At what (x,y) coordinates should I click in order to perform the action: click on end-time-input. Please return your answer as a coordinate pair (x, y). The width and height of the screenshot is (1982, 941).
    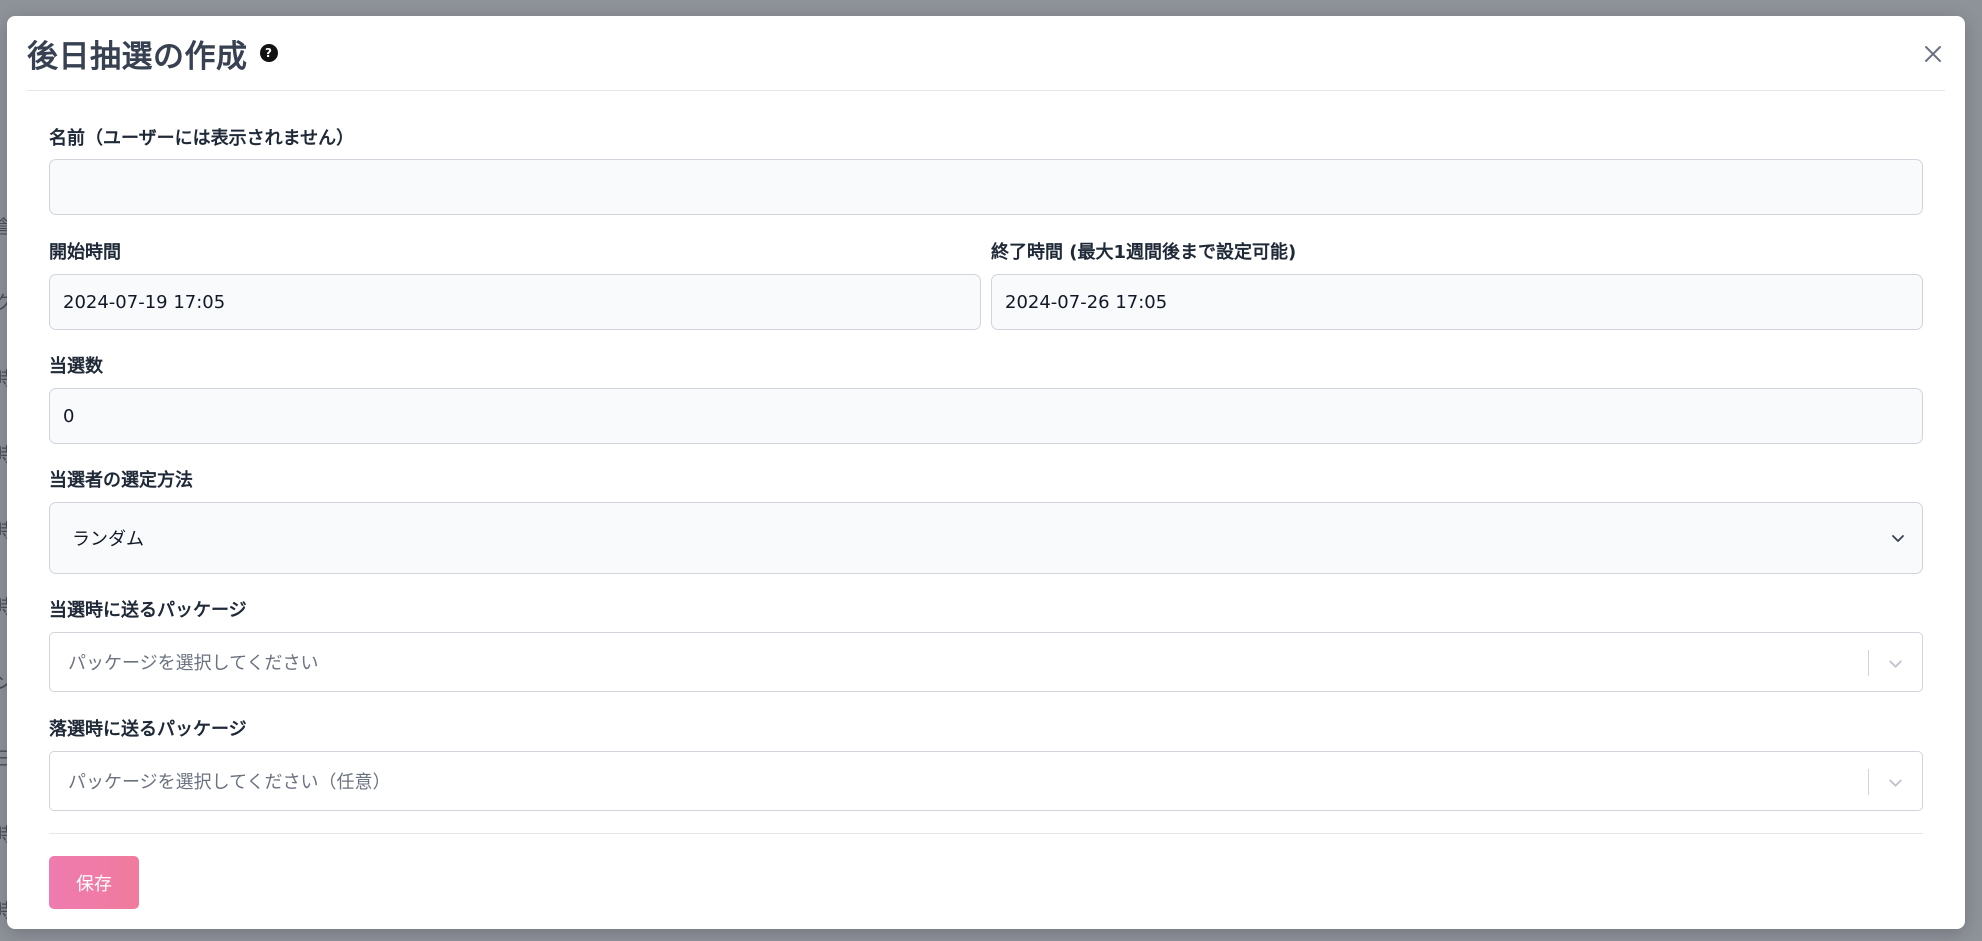
    Looking at the image, I should click on (1457, 302).